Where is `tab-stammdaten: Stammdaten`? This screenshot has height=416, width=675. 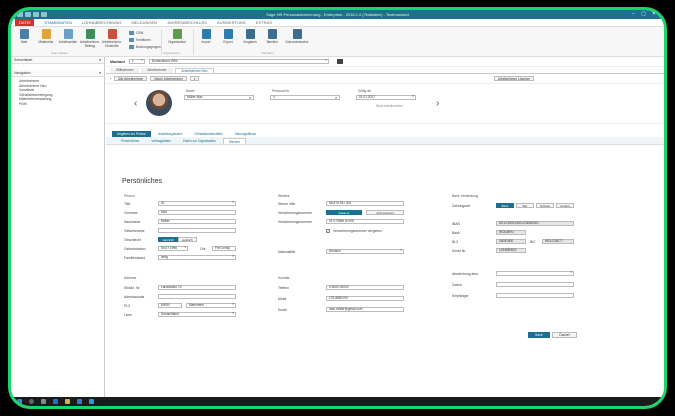
tab-stammdaten: Stammdaten is located at coordinates (57, 22).